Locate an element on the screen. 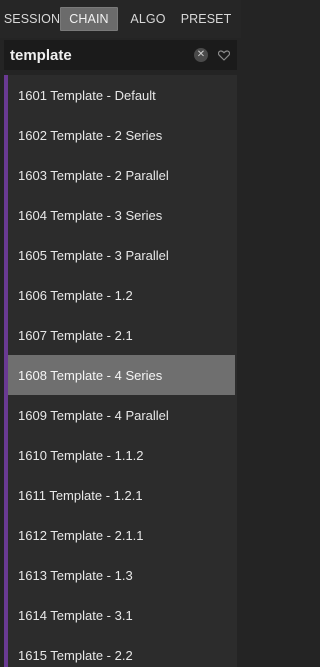 The height and width of the screenshot is (667, 320). tab-bar: SESSION CHAIN ALGO PRESET is located at coordinates (120, 19).